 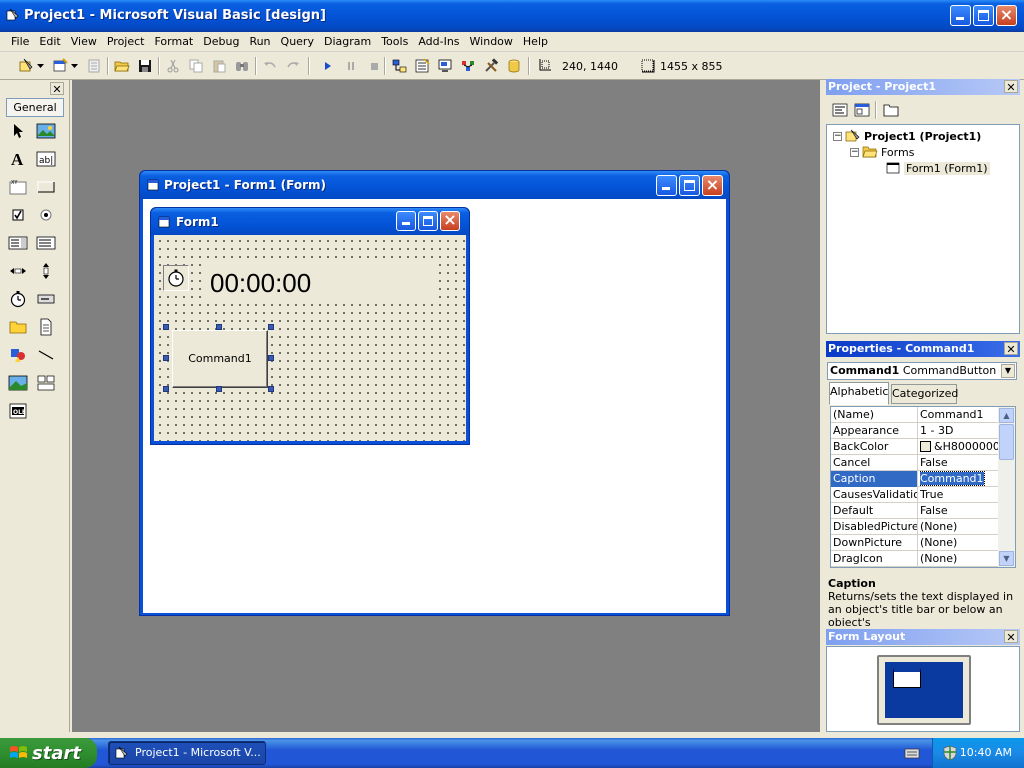 I want to click on property-row: Default False, so click(x=915, y=511).